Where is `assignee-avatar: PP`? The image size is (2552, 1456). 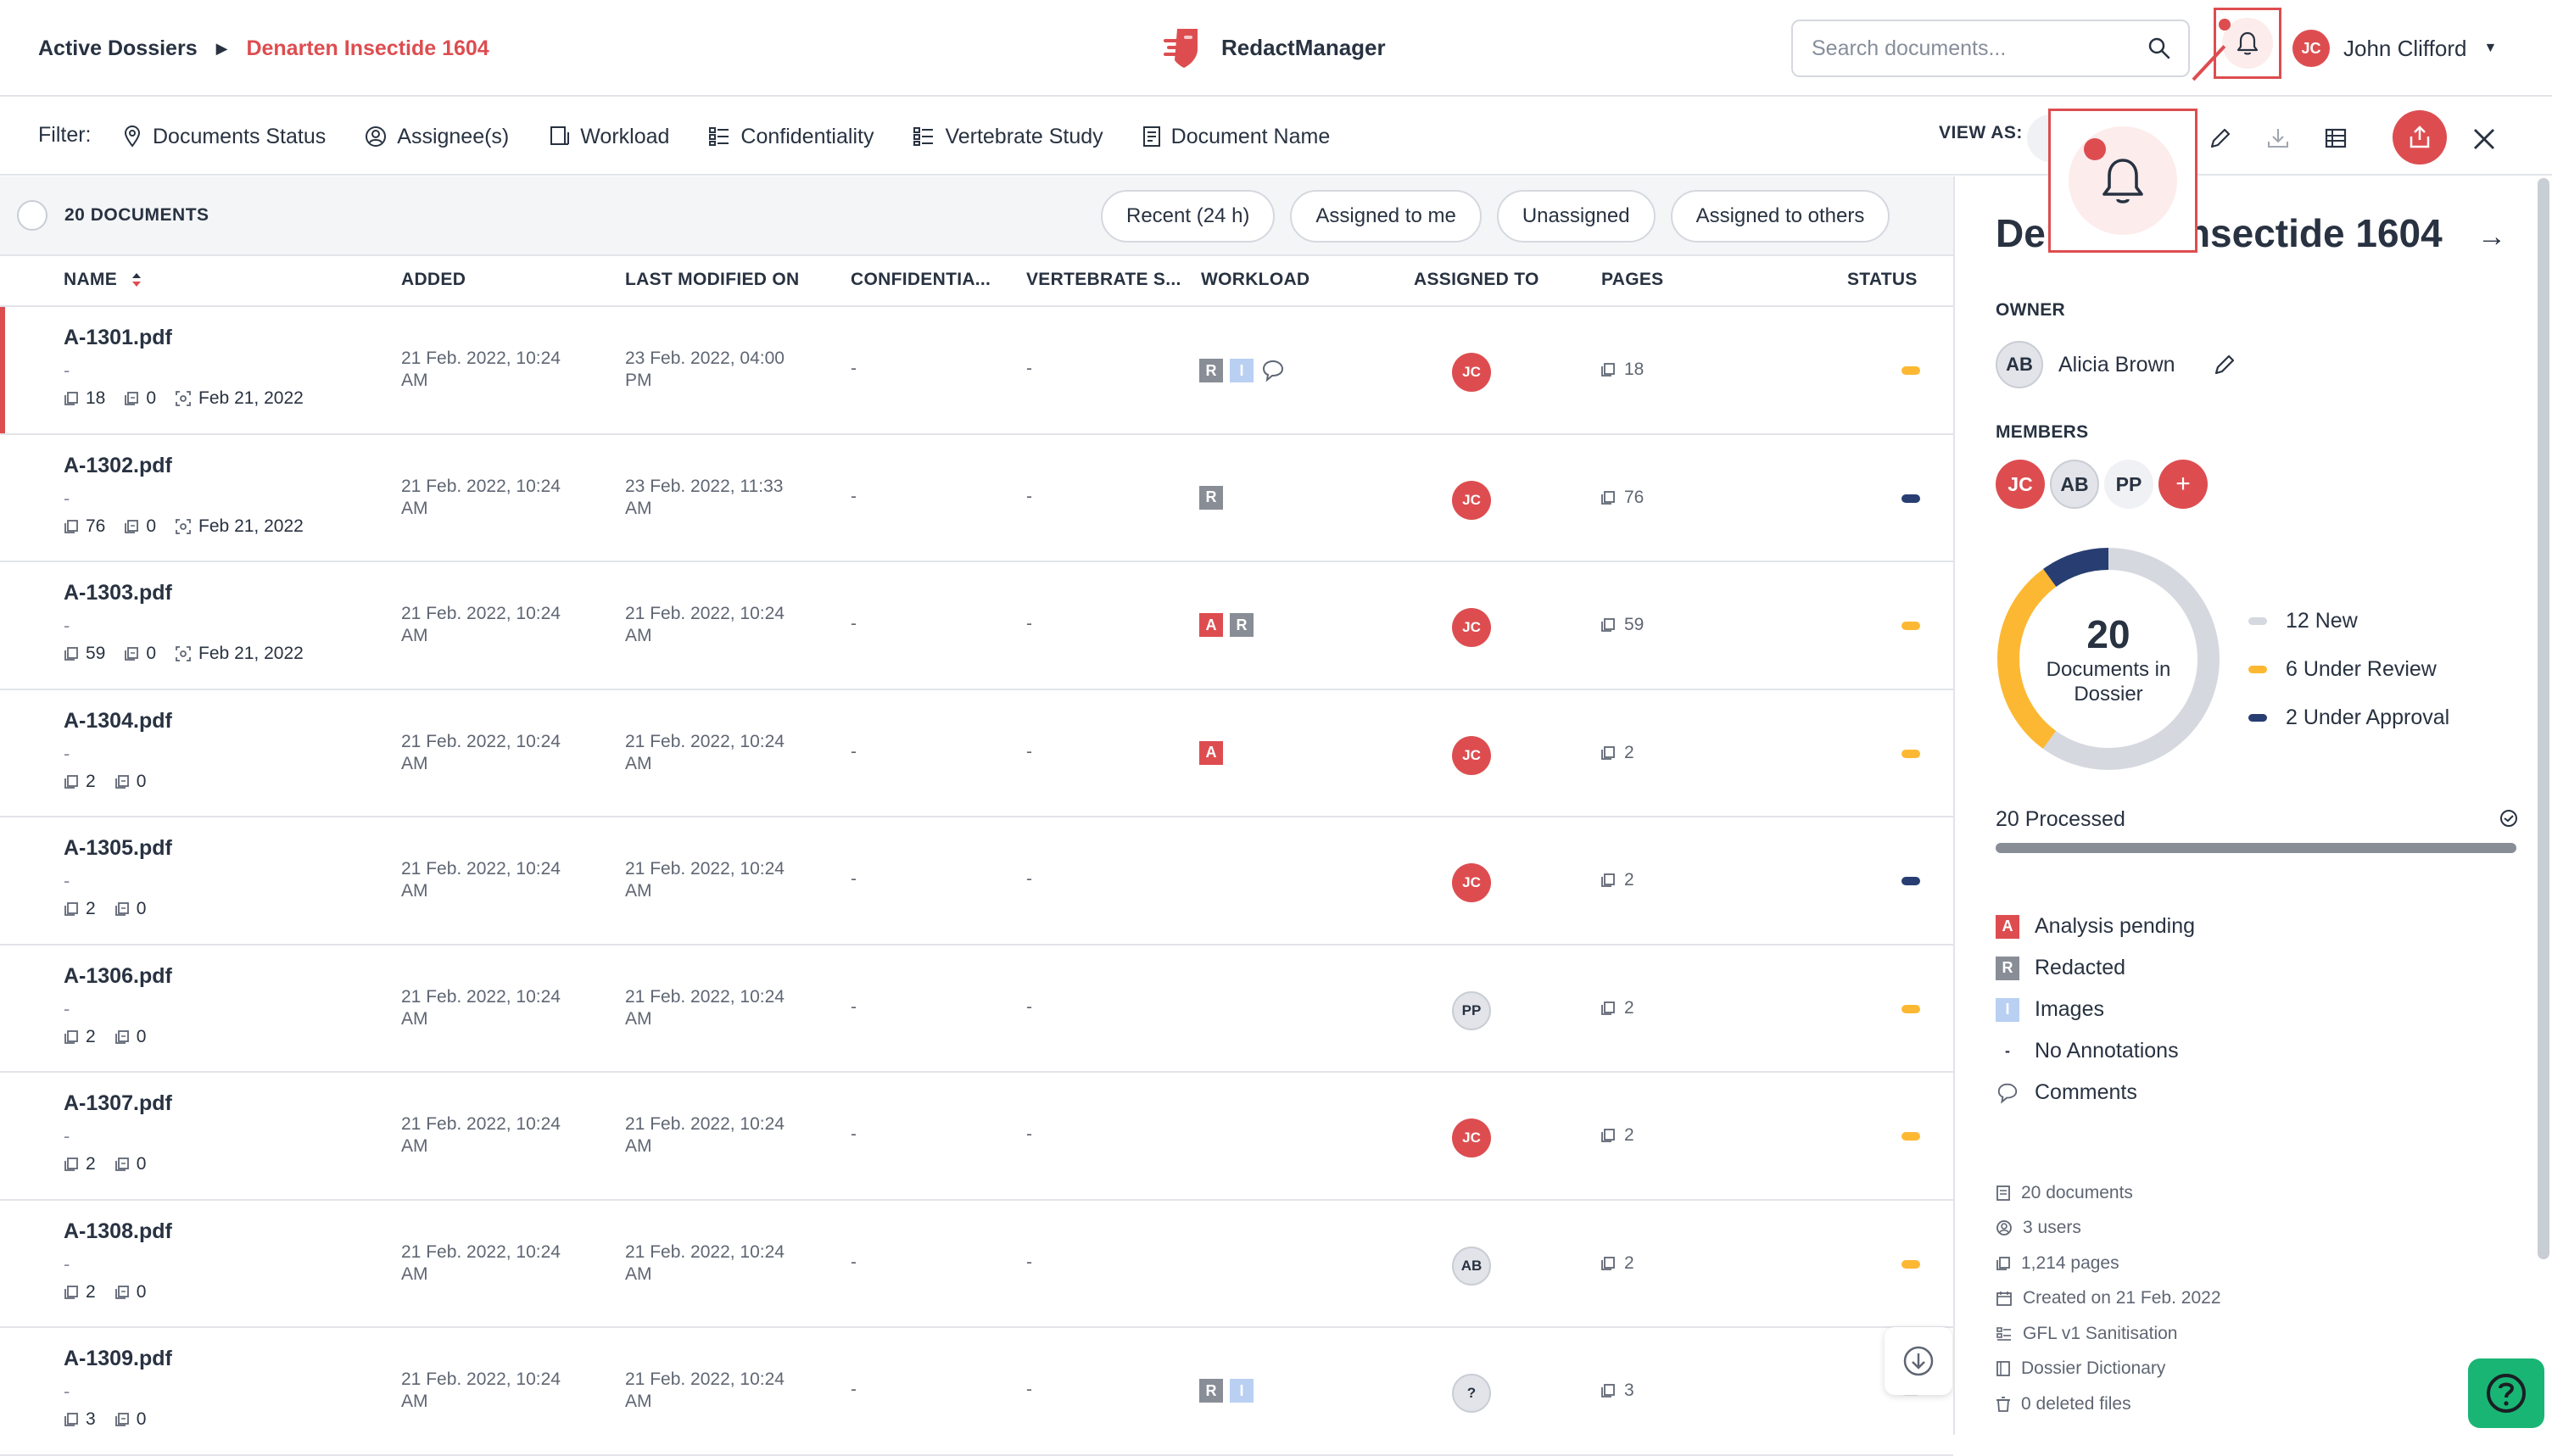 assignee-avatar: PP is located at coordinates (1471, 1010).